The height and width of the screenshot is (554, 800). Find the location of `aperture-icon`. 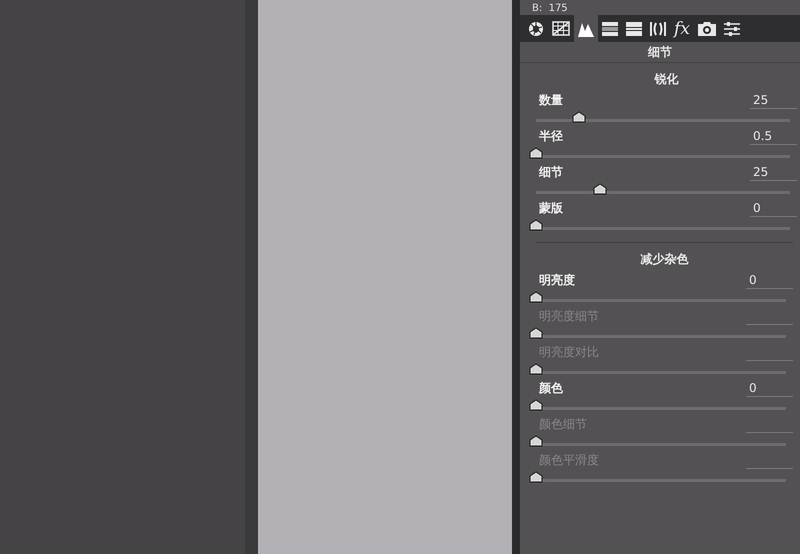

aperture-icon is located at coordinates (536, 28).